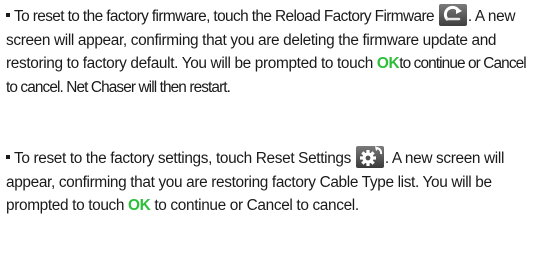 The image size is (538, 257). I want to click on paragraph-text-after-ok: to continue or Cancel to cancel., so click(256, 205).